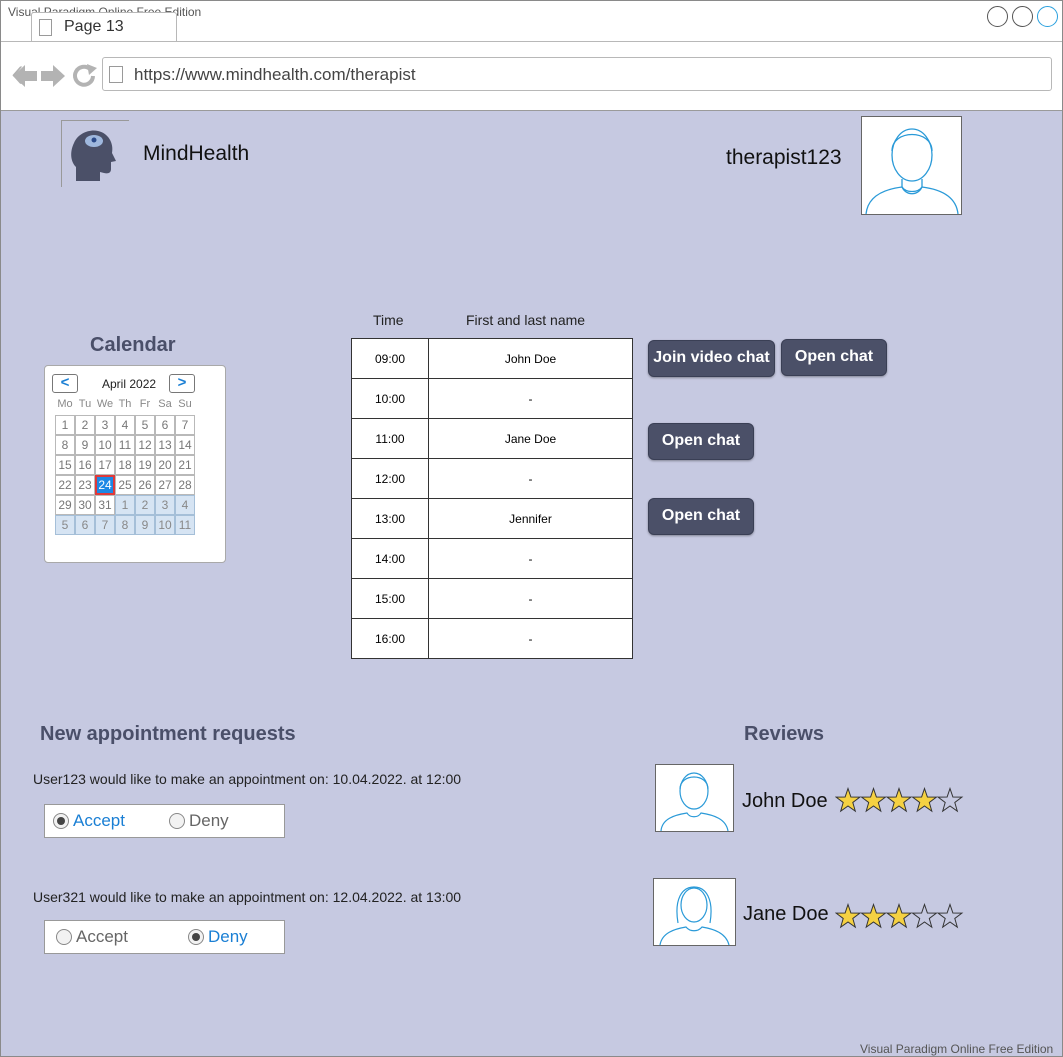  I want to click on calendar-day: 5, so click(145, 425).